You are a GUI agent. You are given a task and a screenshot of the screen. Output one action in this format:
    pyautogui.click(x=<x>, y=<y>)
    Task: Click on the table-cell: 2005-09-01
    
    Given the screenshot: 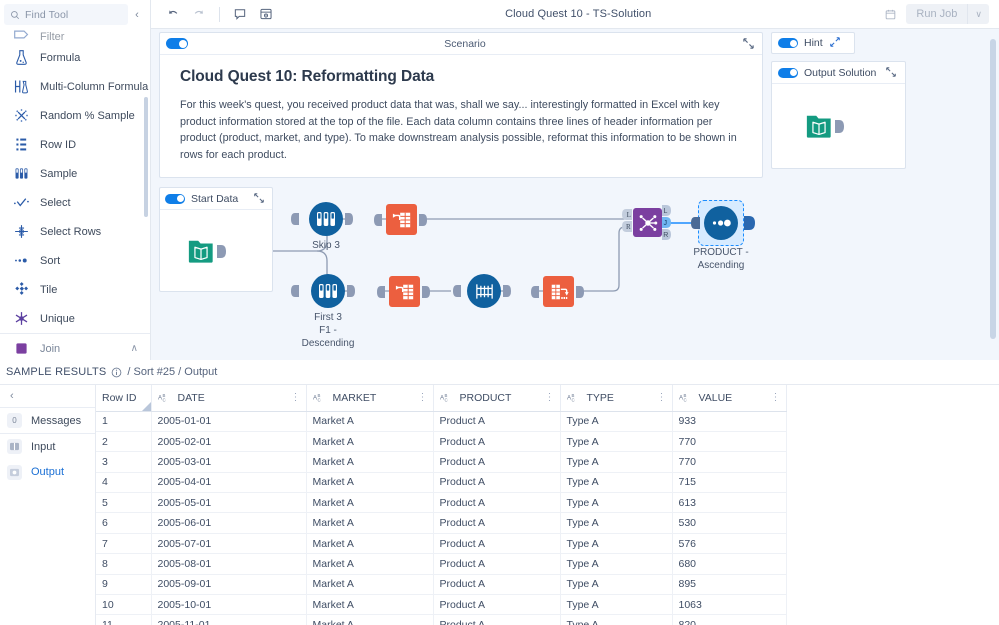 What is the action you would take?
    pyautogui.click(x=229, y=585)
    